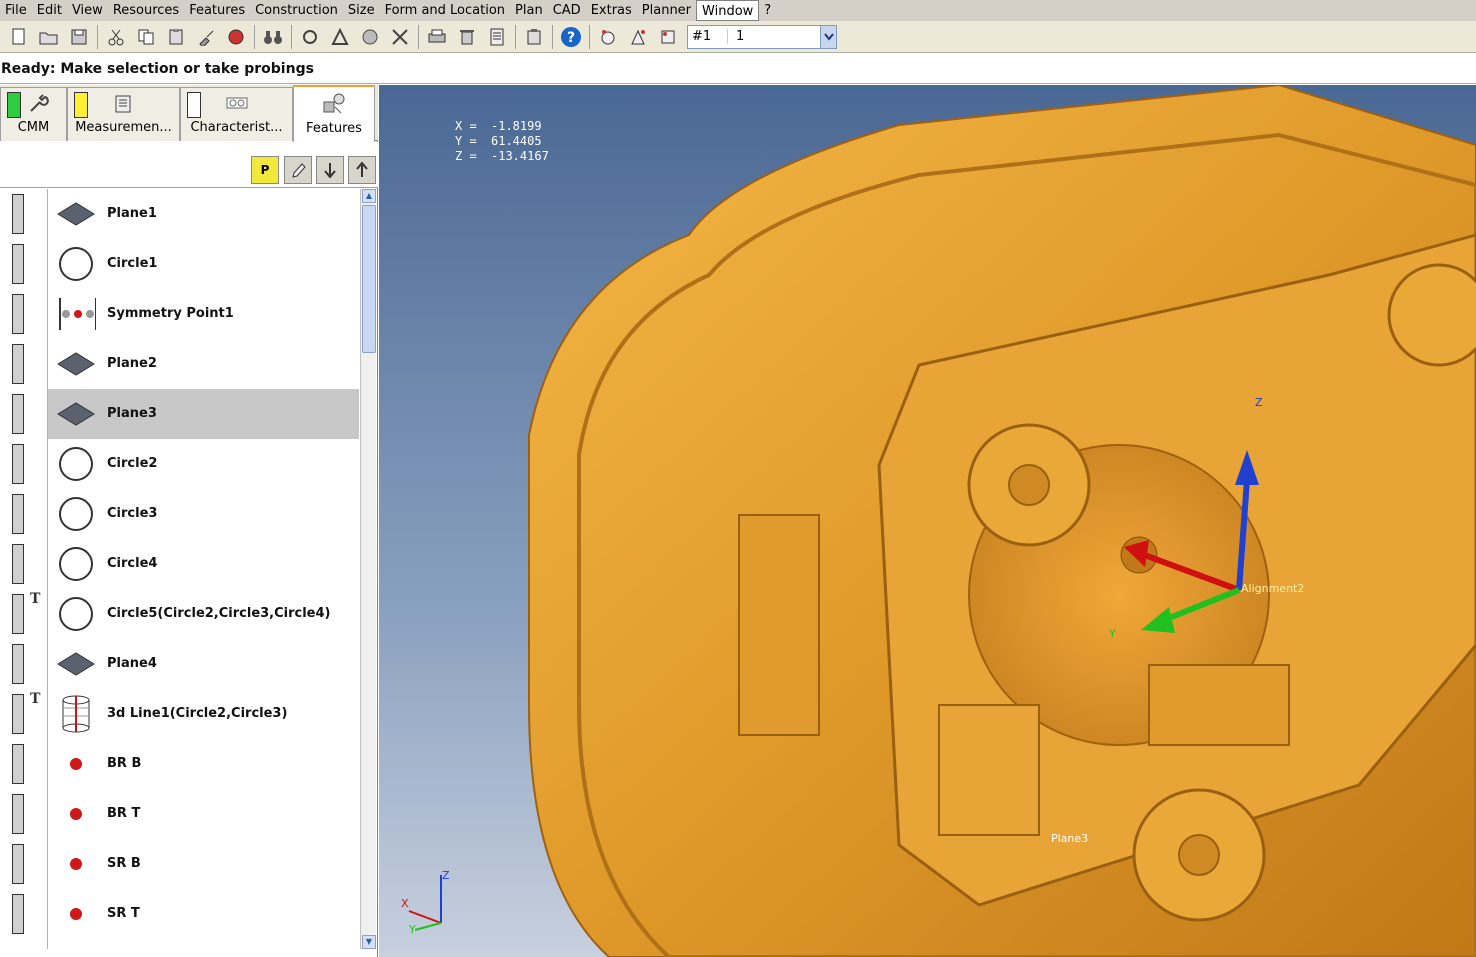 The height and width of the screenshot is (957, 1476). I want to click on menu-view: View, so click(87, 10).